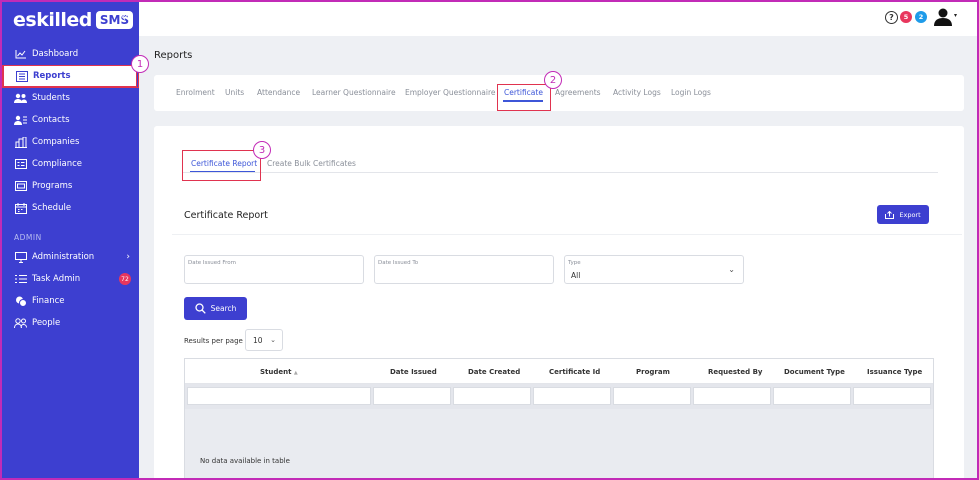  What do you see at coordinates (28, 237) in the screenshot?
I see `admin-section-heading: ADMIN` at bounding box center [28, 237].